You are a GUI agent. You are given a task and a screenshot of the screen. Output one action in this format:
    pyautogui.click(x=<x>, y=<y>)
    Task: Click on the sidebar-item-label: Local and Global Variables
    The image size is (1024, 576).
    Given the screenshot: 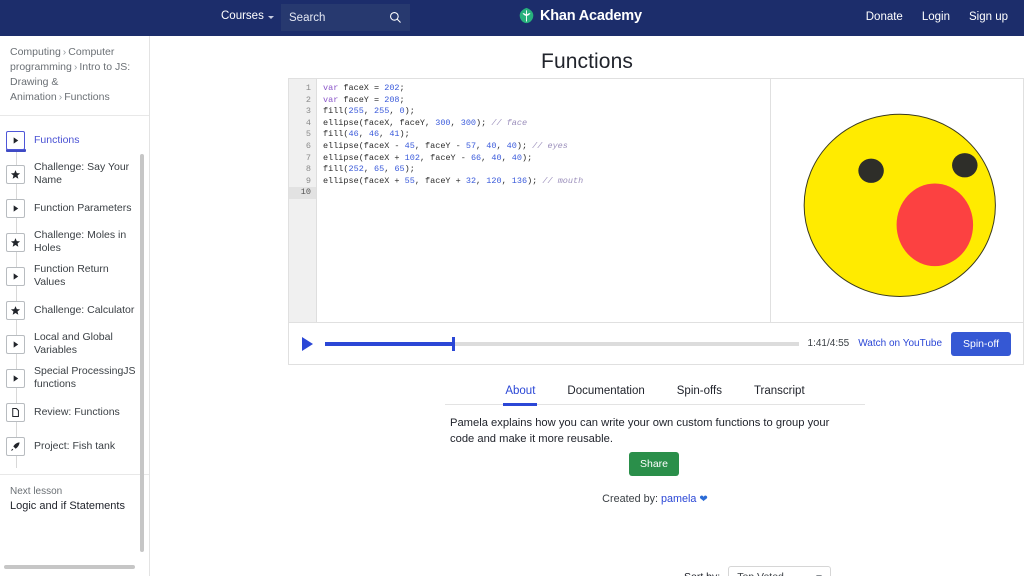 What is the action you would take?
    pyautogui.click(x=73, y=343)
    